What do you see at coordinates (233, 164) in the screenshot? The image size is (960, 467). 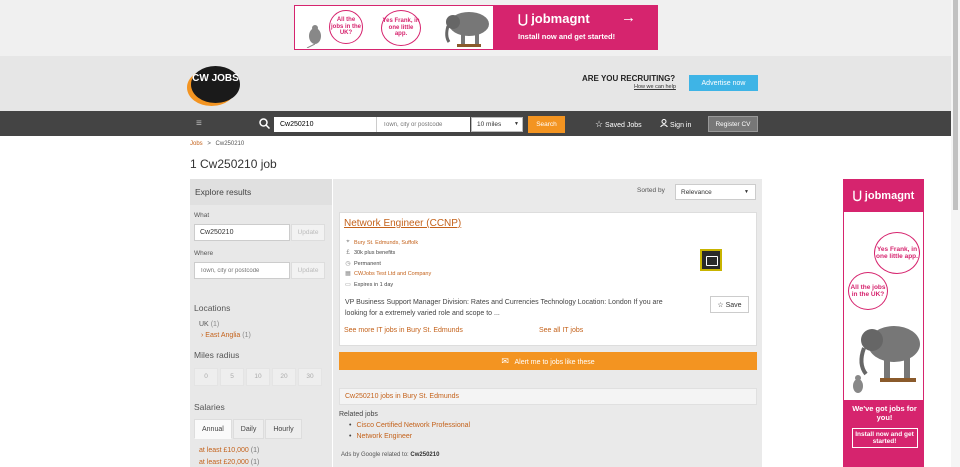 I see `page-title: 1 Cw250210 job` at bounding box center [233, 164].